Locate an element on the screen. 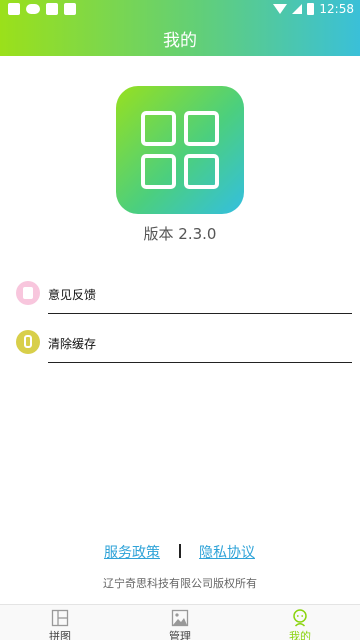  link-divider is located at coordinates (180, 551).